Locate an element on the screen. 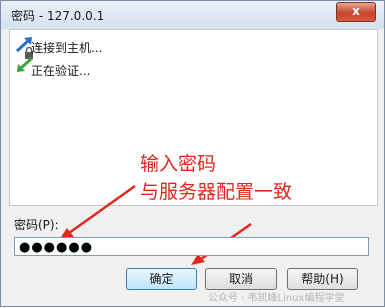 This screenshot has height=308, width=385. ok-button: 确定 is located at coordinates (161, 279).